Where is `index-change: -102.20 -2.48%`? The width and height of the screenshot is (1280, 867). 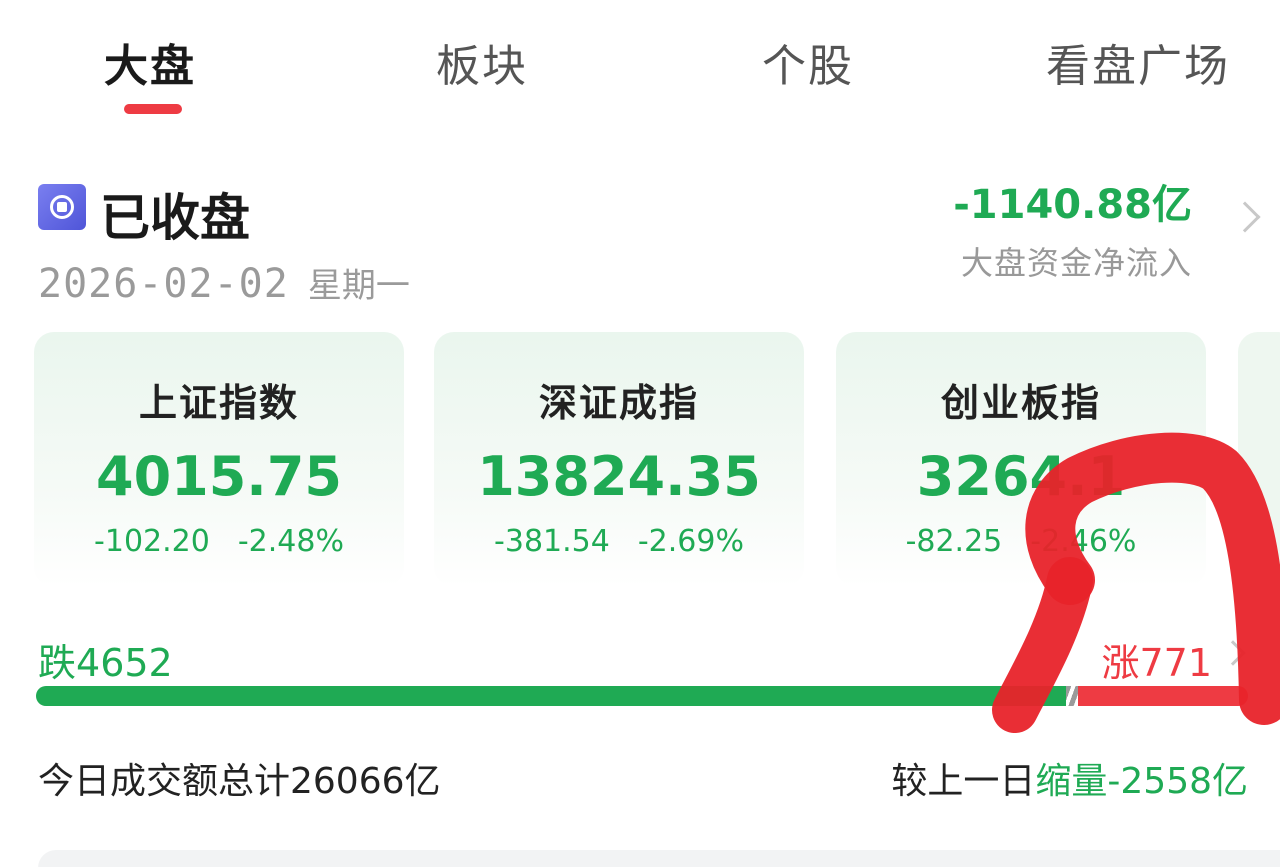 index-change: -102.20 -2.48% is located at coordinates (219, 541).